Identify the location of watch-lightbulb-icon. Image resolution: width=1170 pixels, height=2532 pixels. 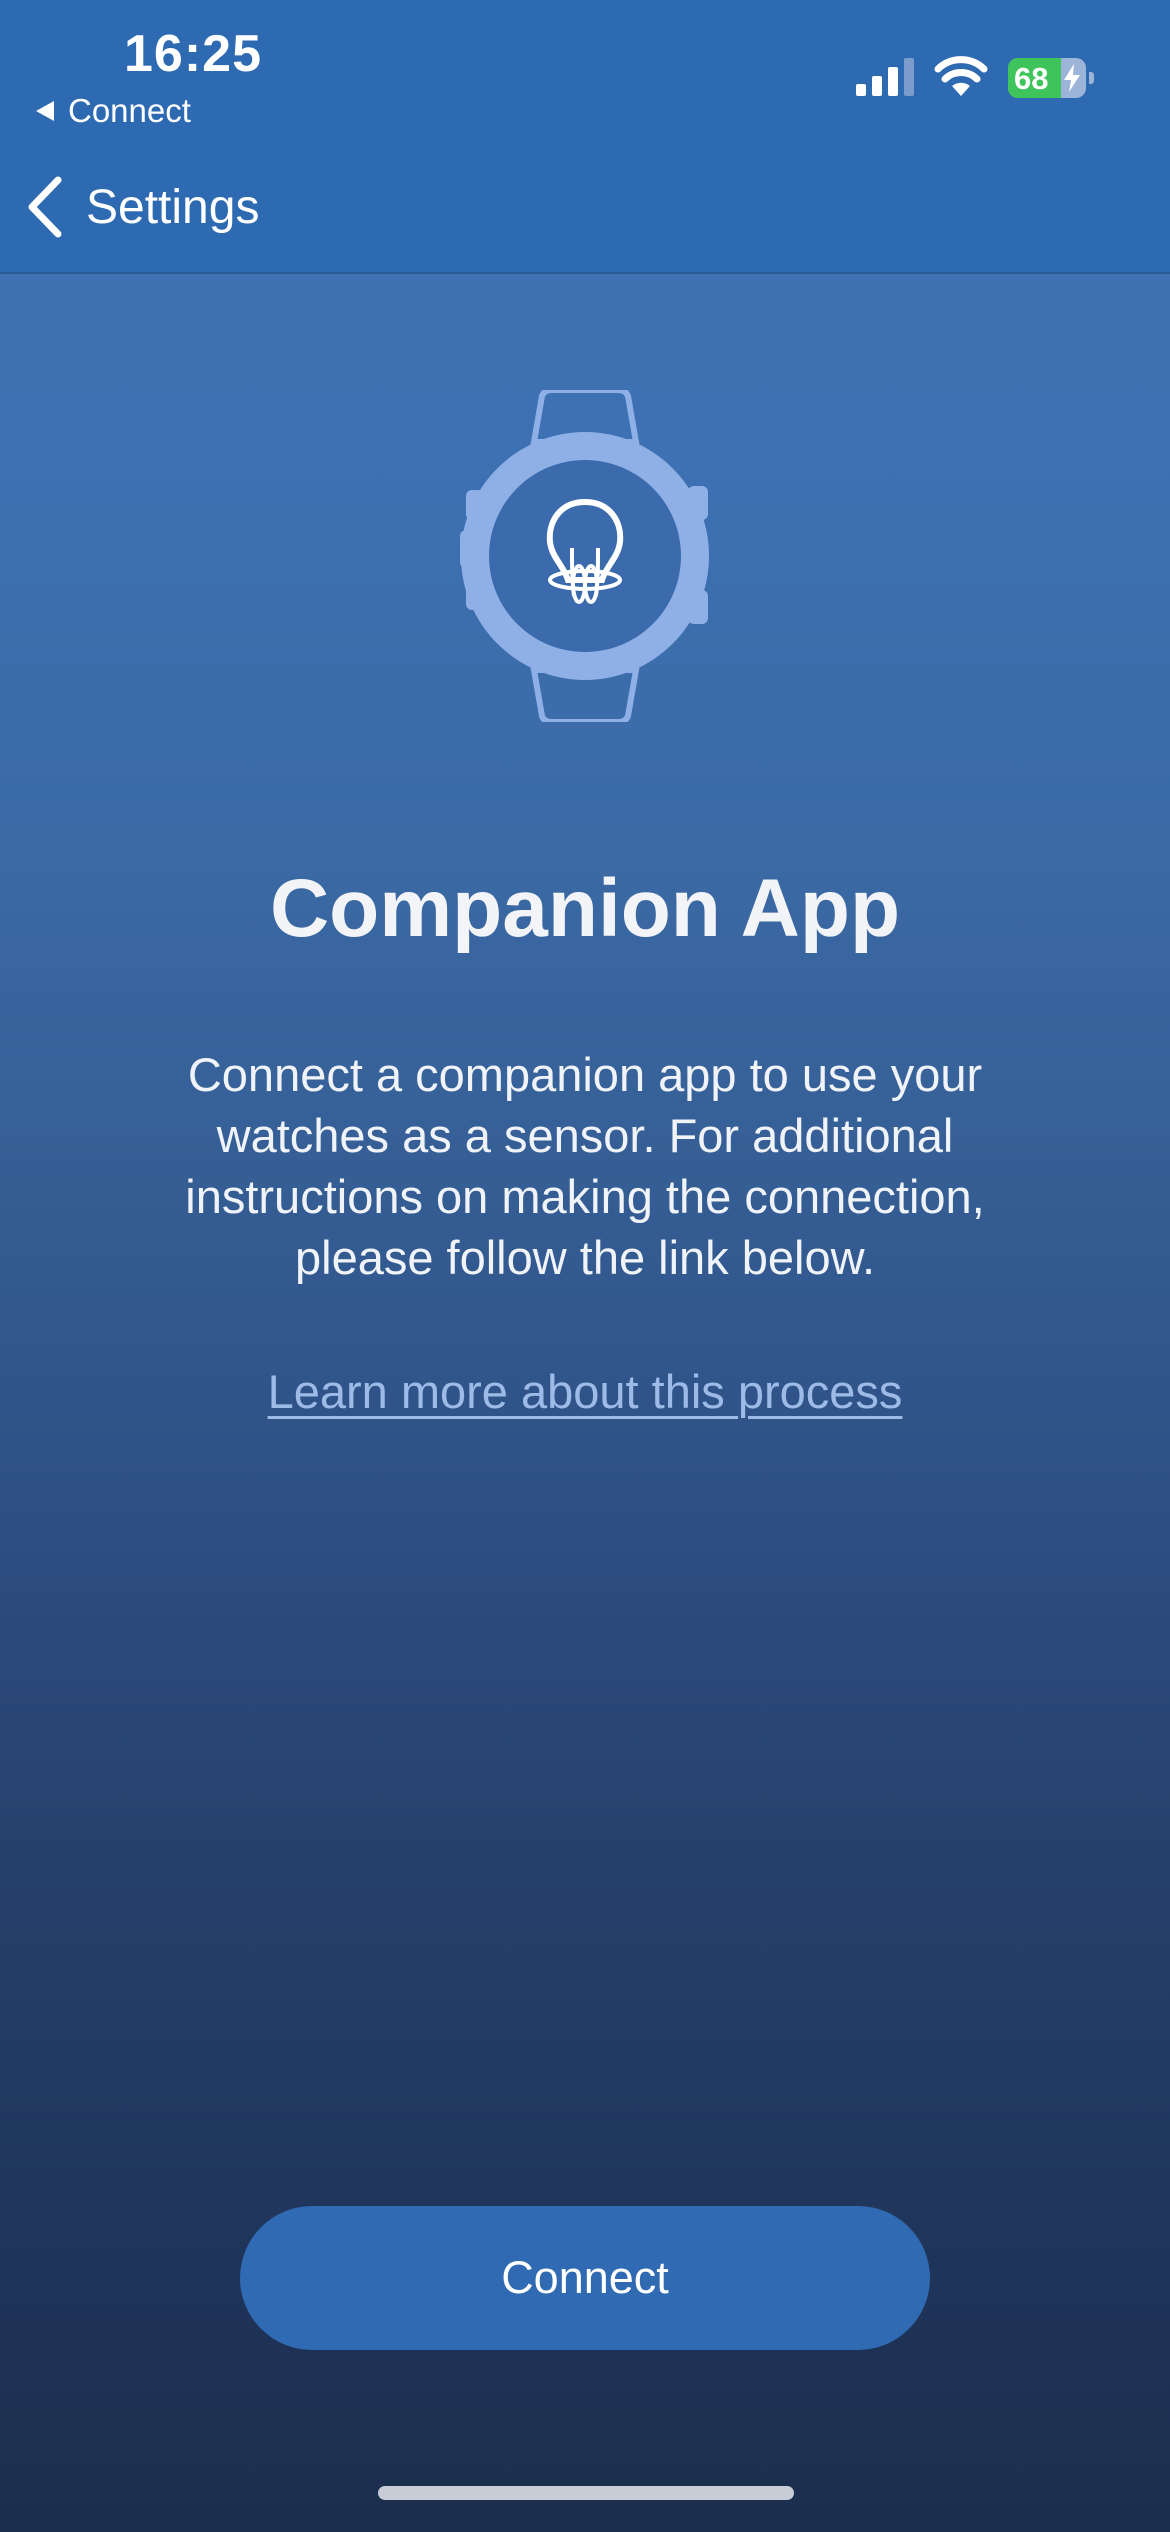
(584, 556).